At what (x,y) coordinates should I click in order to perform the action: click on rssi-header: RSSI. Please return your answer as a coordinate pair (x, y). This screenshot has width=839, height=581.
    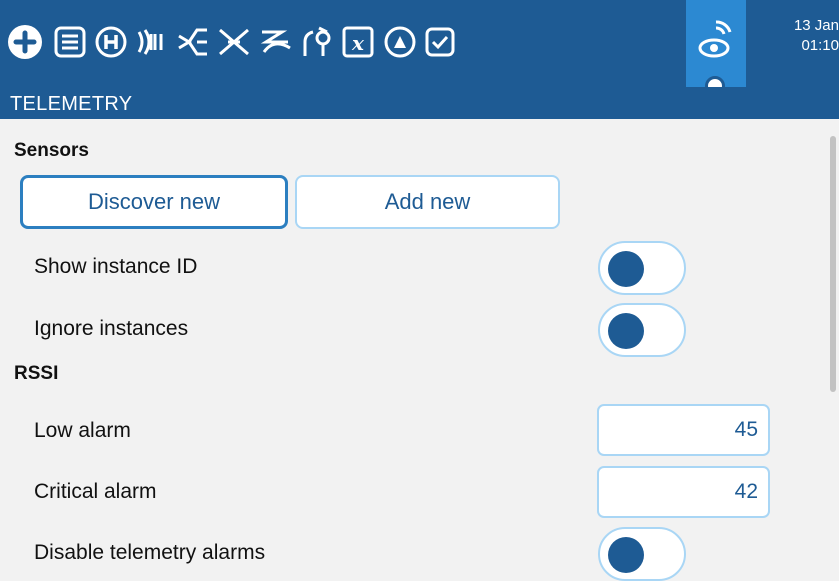
    Looking at the image, I should click on (36, 373).